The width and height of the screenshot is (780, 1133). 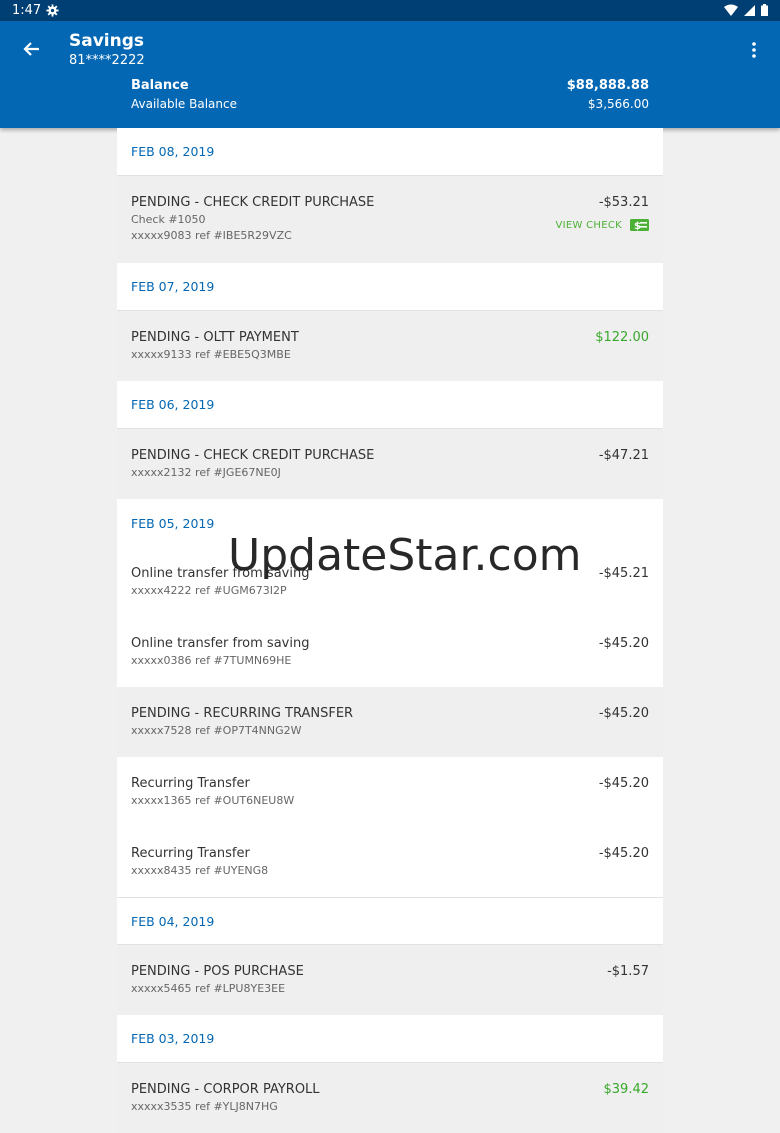 What do you see at coordinates (749, 10) in the screenshot?
I see `signal-icon` at bounding box center [749, 10].